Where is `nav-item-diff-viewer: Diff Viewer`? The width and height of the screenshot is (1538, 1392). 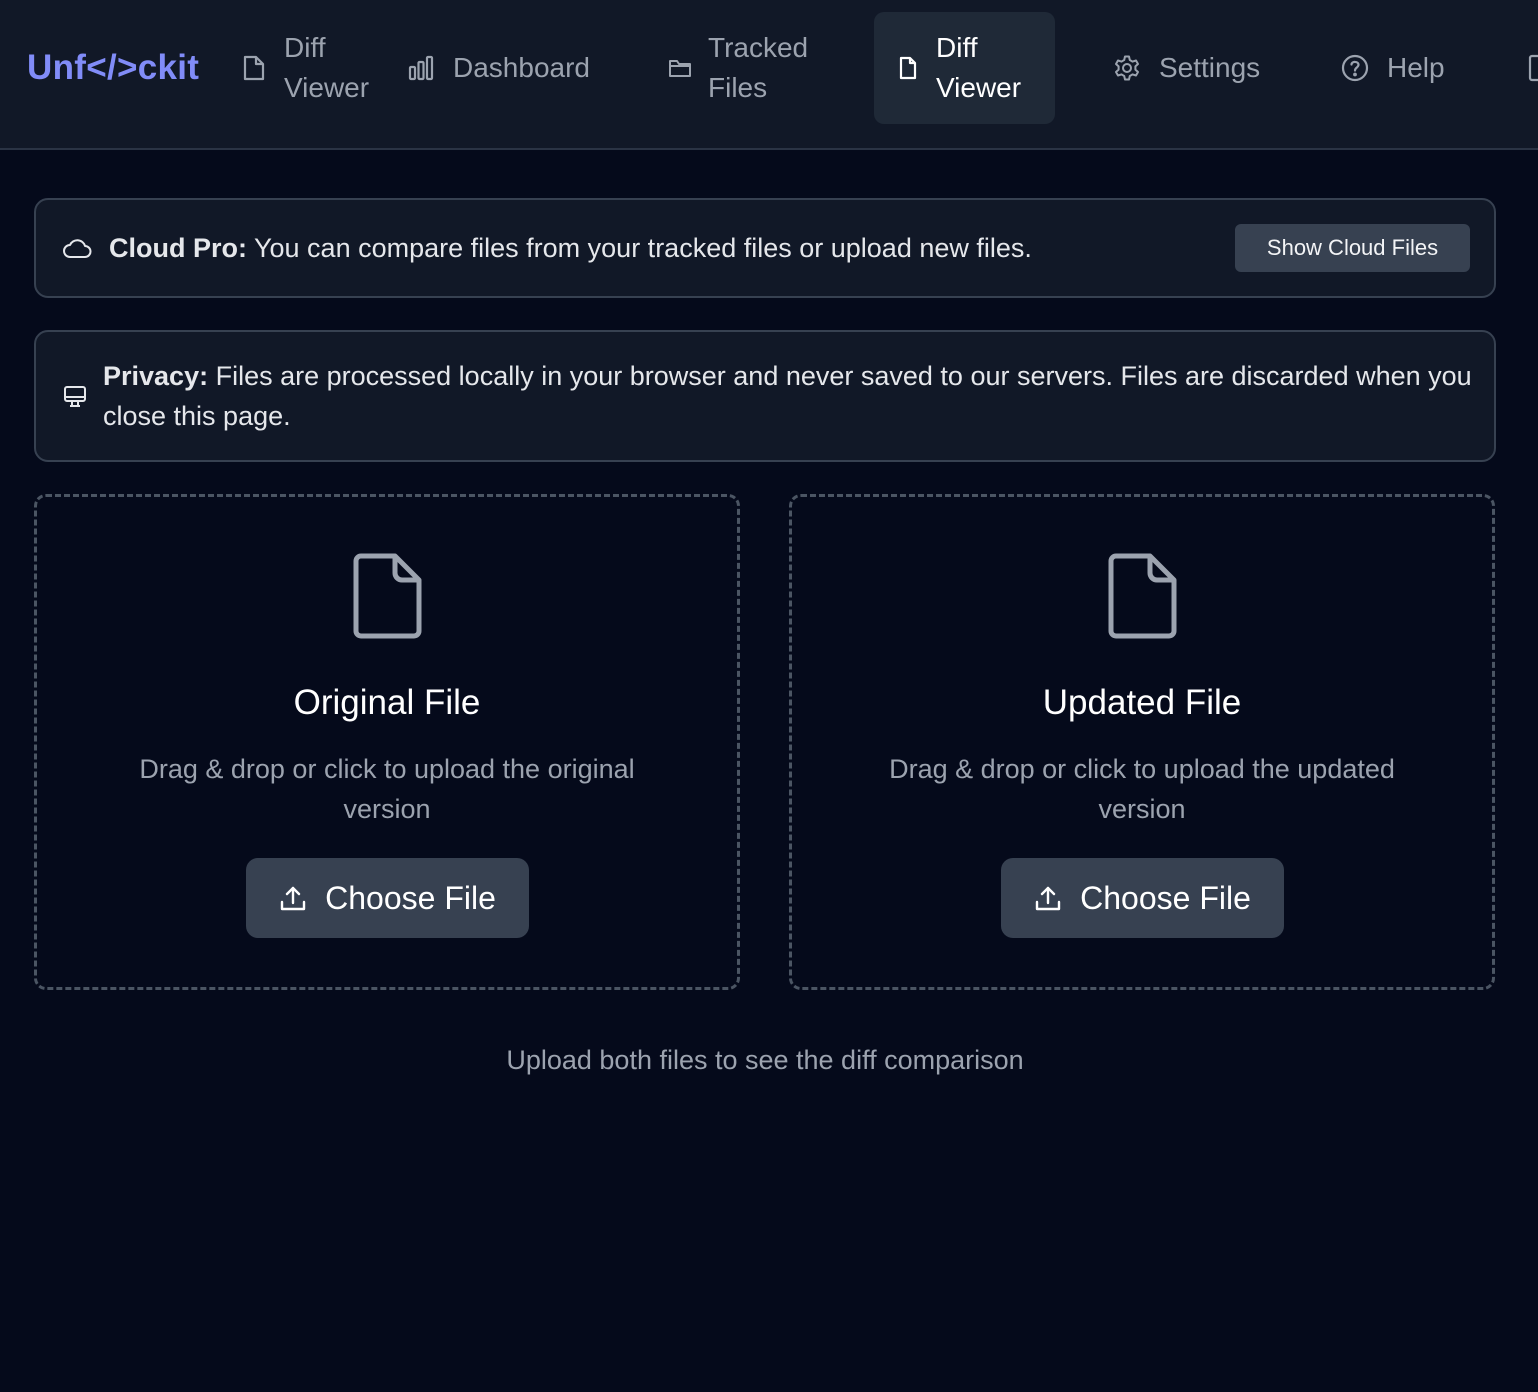 nav-item-diff-viewer: Diff Viewer is located at coordinates (318, 68).